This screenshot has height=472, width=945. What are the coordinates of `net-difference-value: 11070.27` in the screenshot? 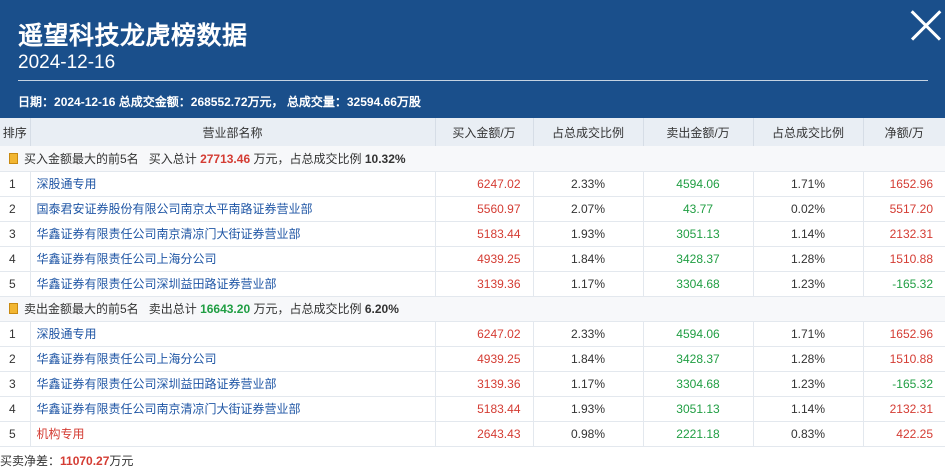 It's located at (85, 461).